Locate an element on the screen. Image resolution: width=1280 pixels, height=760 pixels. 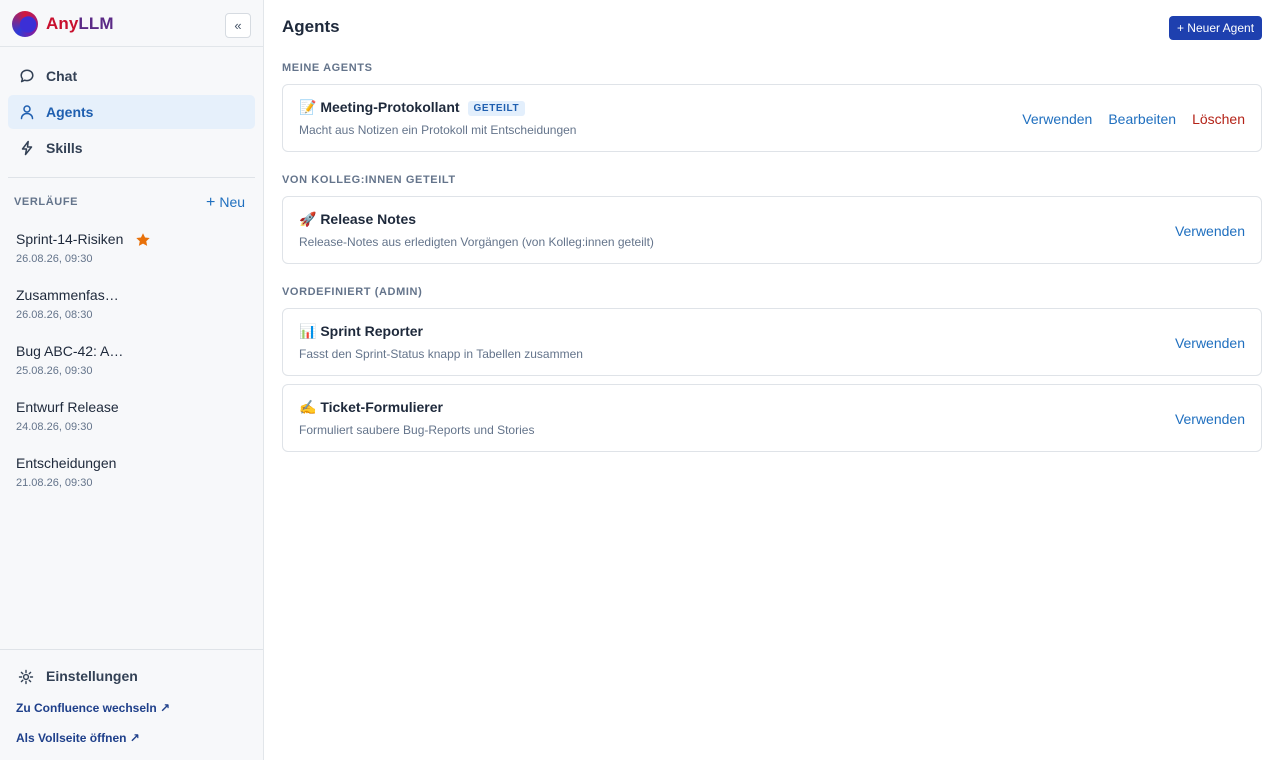
history-item-date: 25.08.26, 09:30 is located at coordinates (54, 371).